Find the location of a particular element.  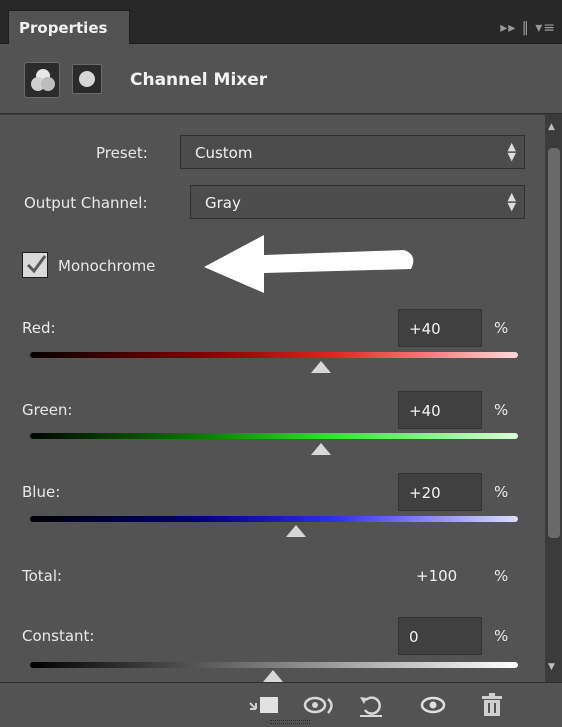

scroll-down-arrow-icon: ▼ is located at coordinates (551, 667).